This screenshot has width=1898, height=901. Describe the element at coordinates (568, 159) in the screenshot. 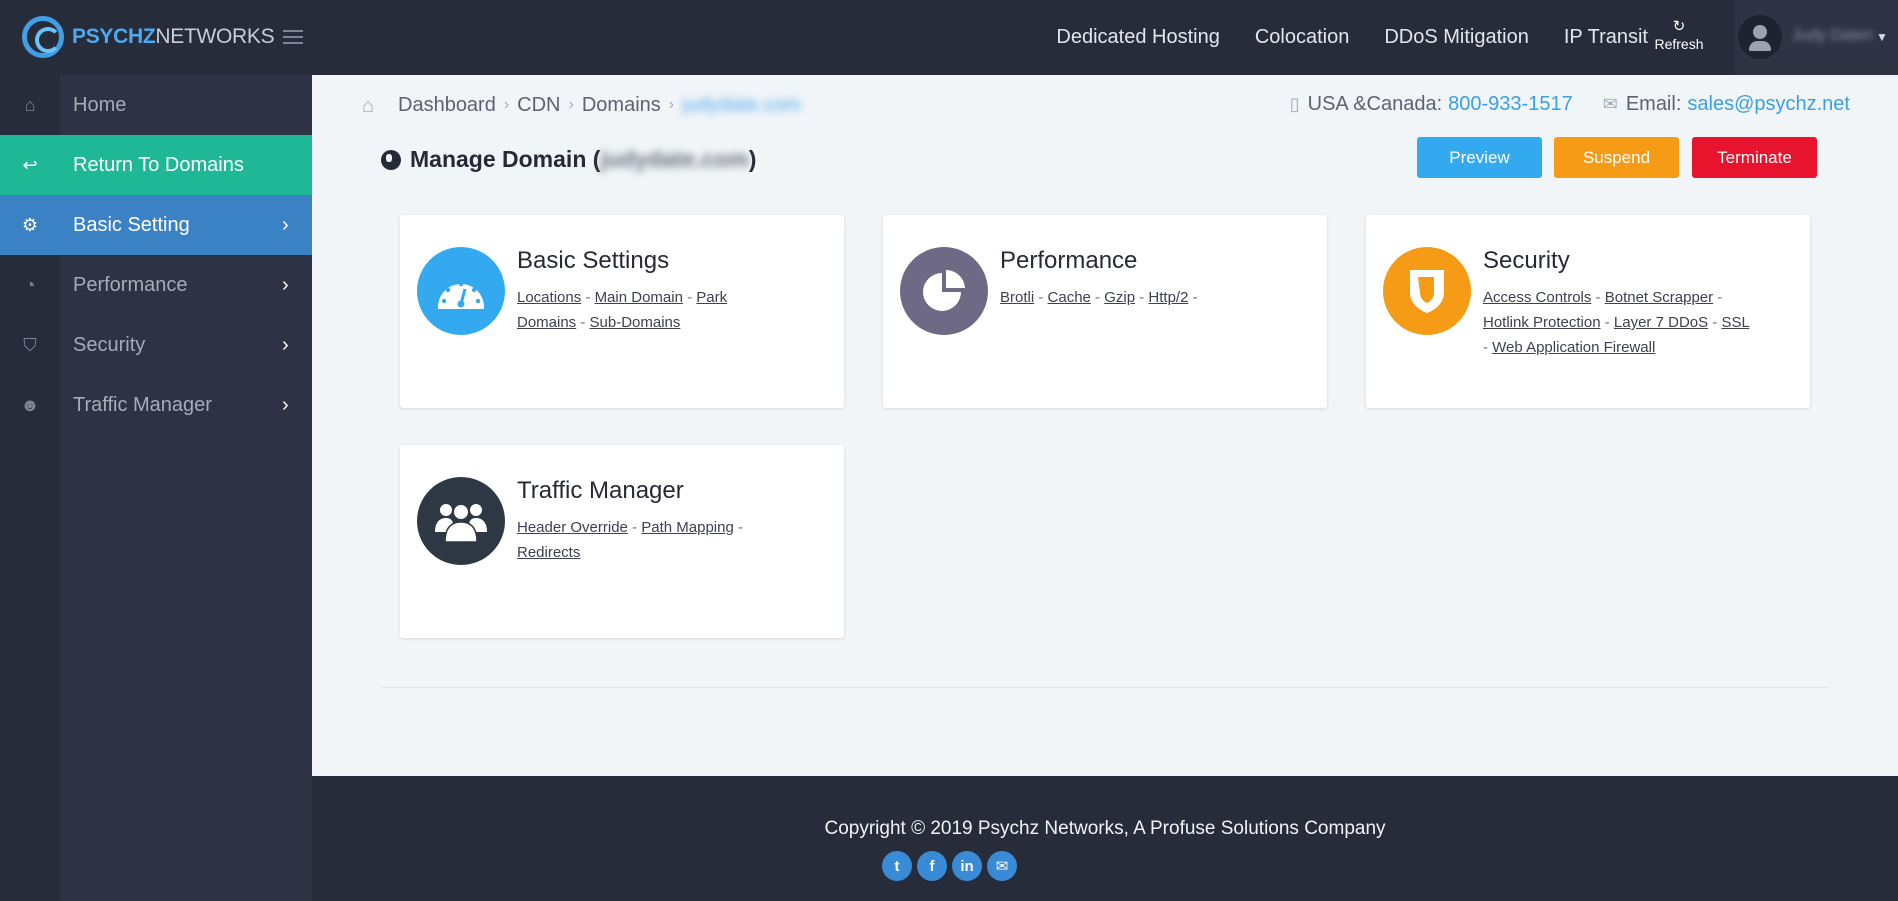

I see `page-title: Manage Domain ( judydate.com )` at that location.